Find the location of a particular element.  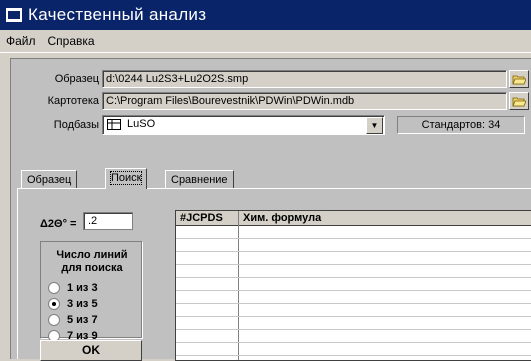

standards-count: Стандартов: 34 is located at coordinates (461, 125).